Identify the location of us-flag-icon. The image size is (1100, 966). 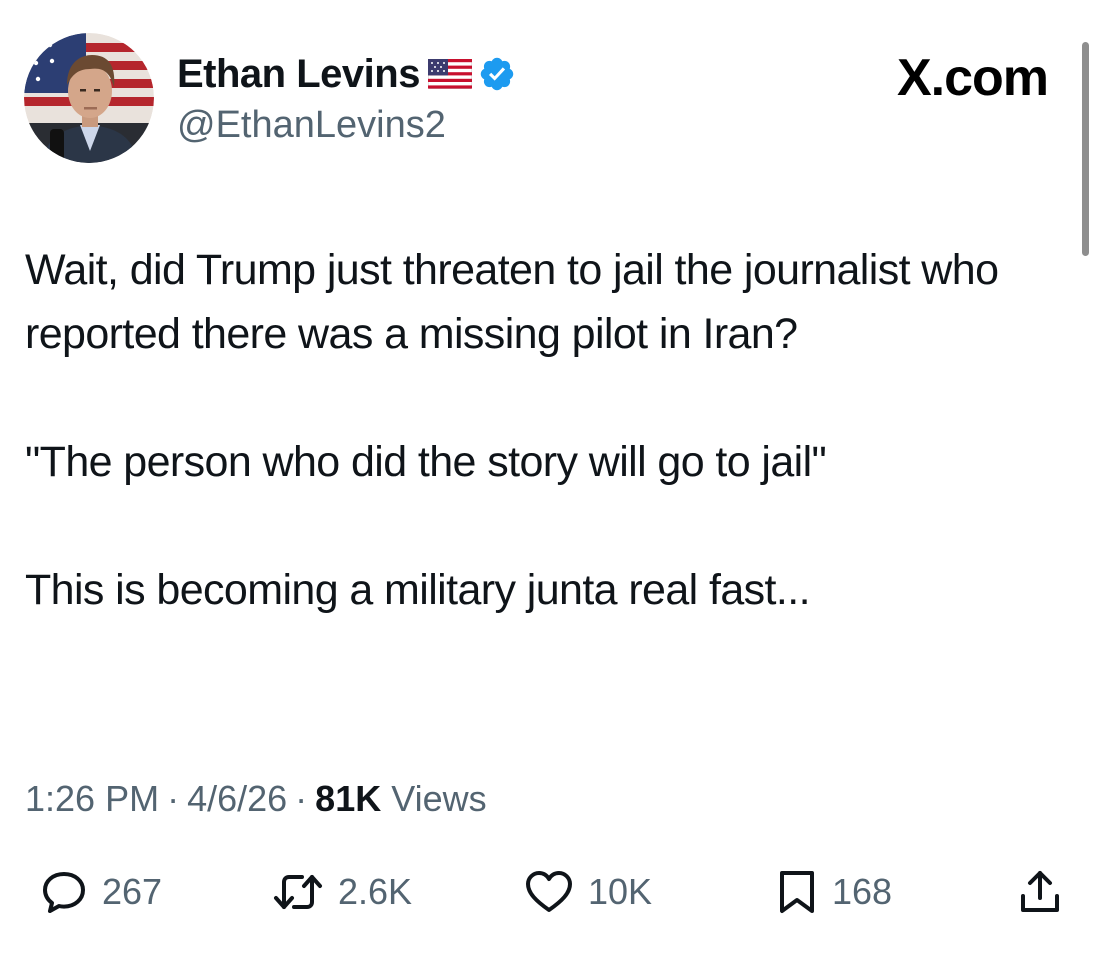
(449, 74).